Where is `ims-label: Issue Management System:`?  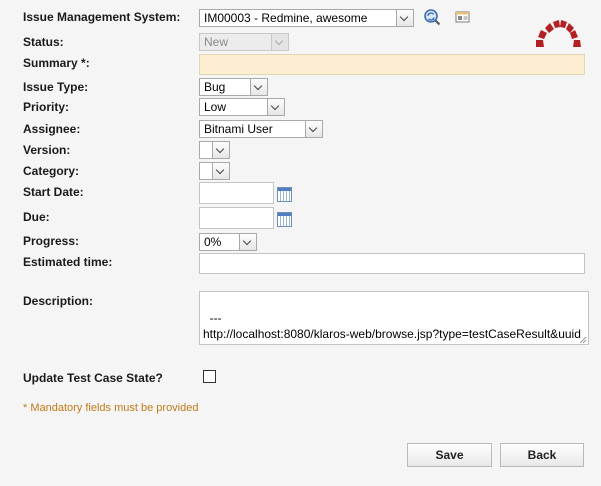
ims-label: Issue Management System: is located at coordinates (102, 17).